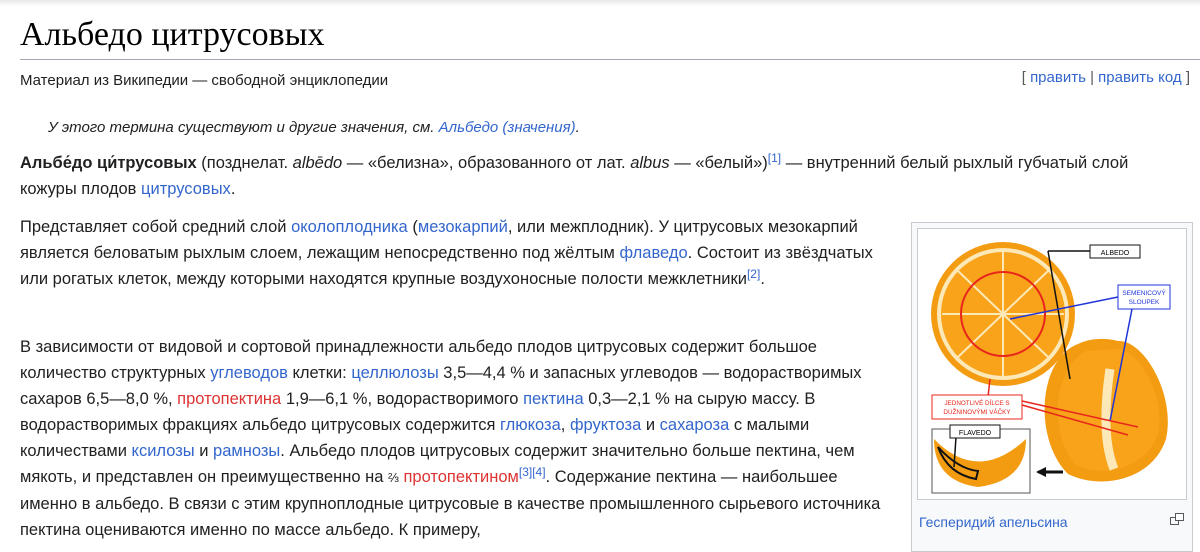 This screenshot has height=552, width=1200. What do you see at coordinates (249, 373) in the screenshot?
I see `inline-link: углеводов` at bounding box center [249, 373].